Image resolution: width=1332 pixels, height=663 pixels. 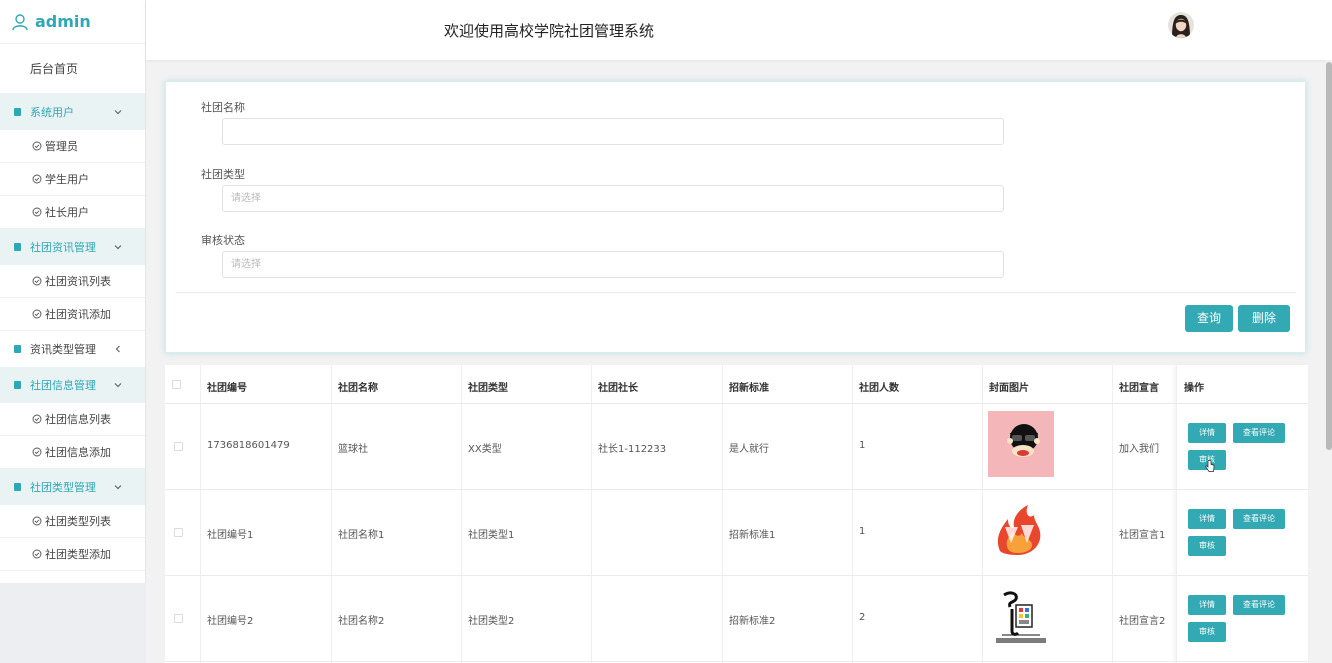 I want to click on sidebar-item-club-add: 社团信息添加, so click(x=72, y=452).